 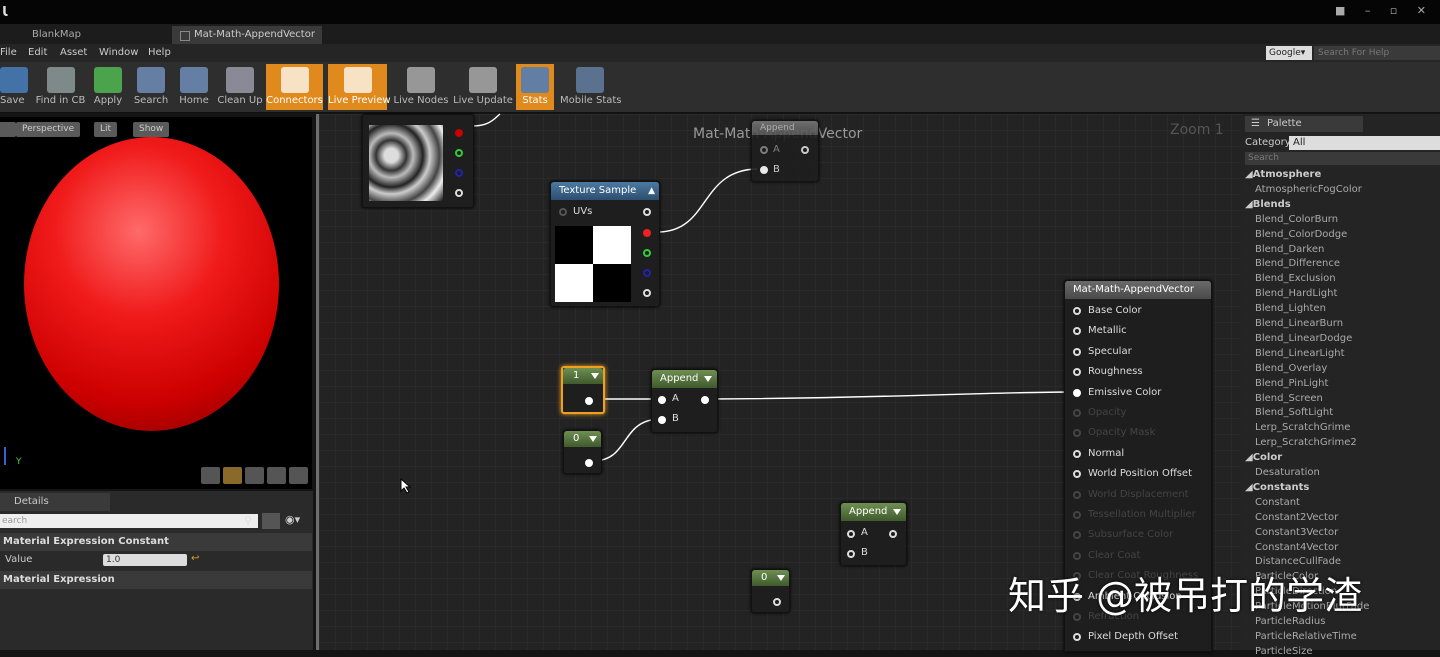 What do you see at coordinates (1294, 412) in the screenshot?
I see `palette-item: Blend_SoftLight` at bounding box center [1294, 412].